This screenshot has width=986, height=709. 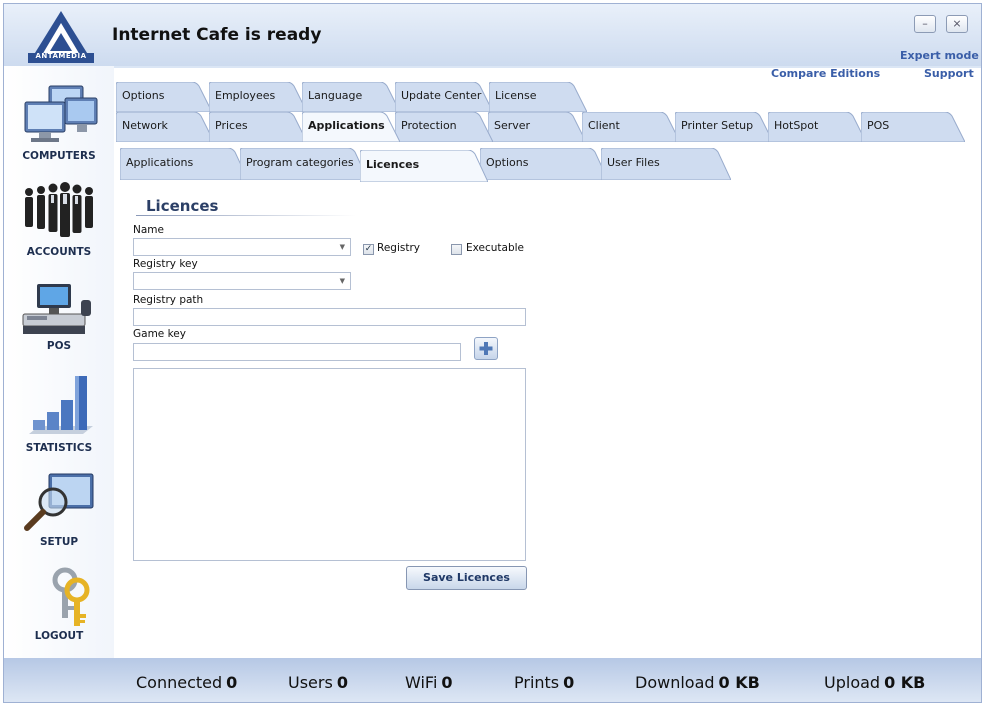 I want to click on sidebar-item-logout: LOGOUT, so click(x=59, y=604).